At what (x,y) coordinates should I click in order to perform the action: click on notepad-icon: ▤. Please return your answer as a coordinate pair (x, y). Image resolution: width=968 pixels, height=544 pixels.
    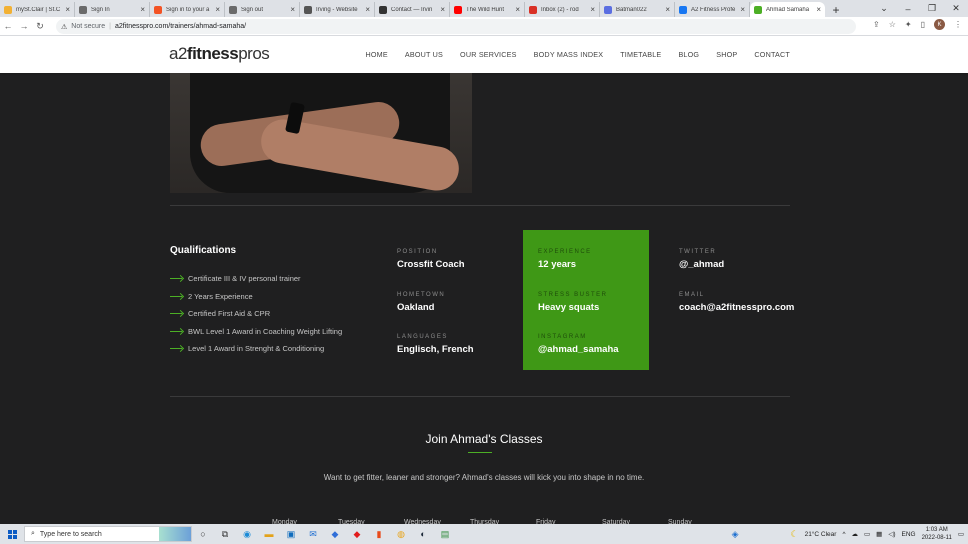
    Looking at the image, I should click on (445, 534).